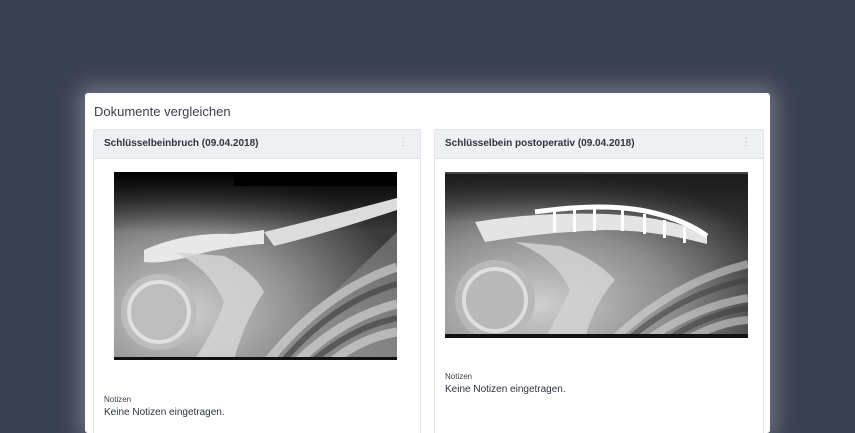 The image size is (855, 433). I want to click on document-title: Schlüsselbeinbruch (09.04.2018), so click(181, 143).